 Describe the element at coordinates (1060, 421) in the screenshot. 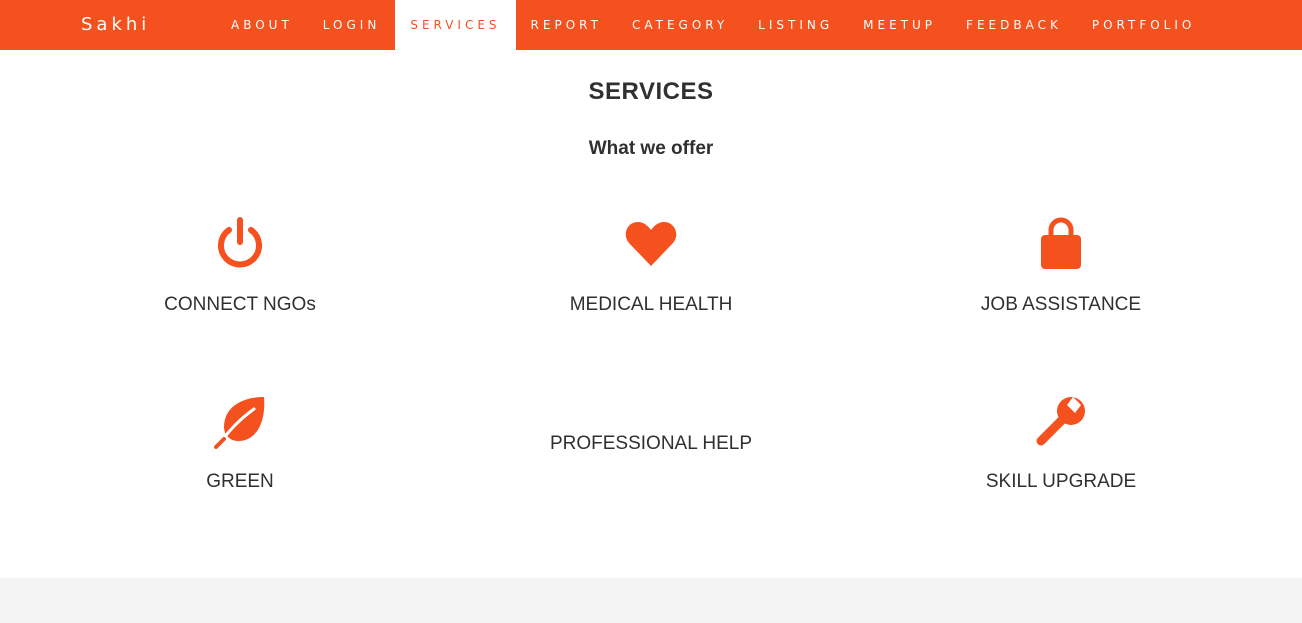

I see `wrench-icon` at that location.